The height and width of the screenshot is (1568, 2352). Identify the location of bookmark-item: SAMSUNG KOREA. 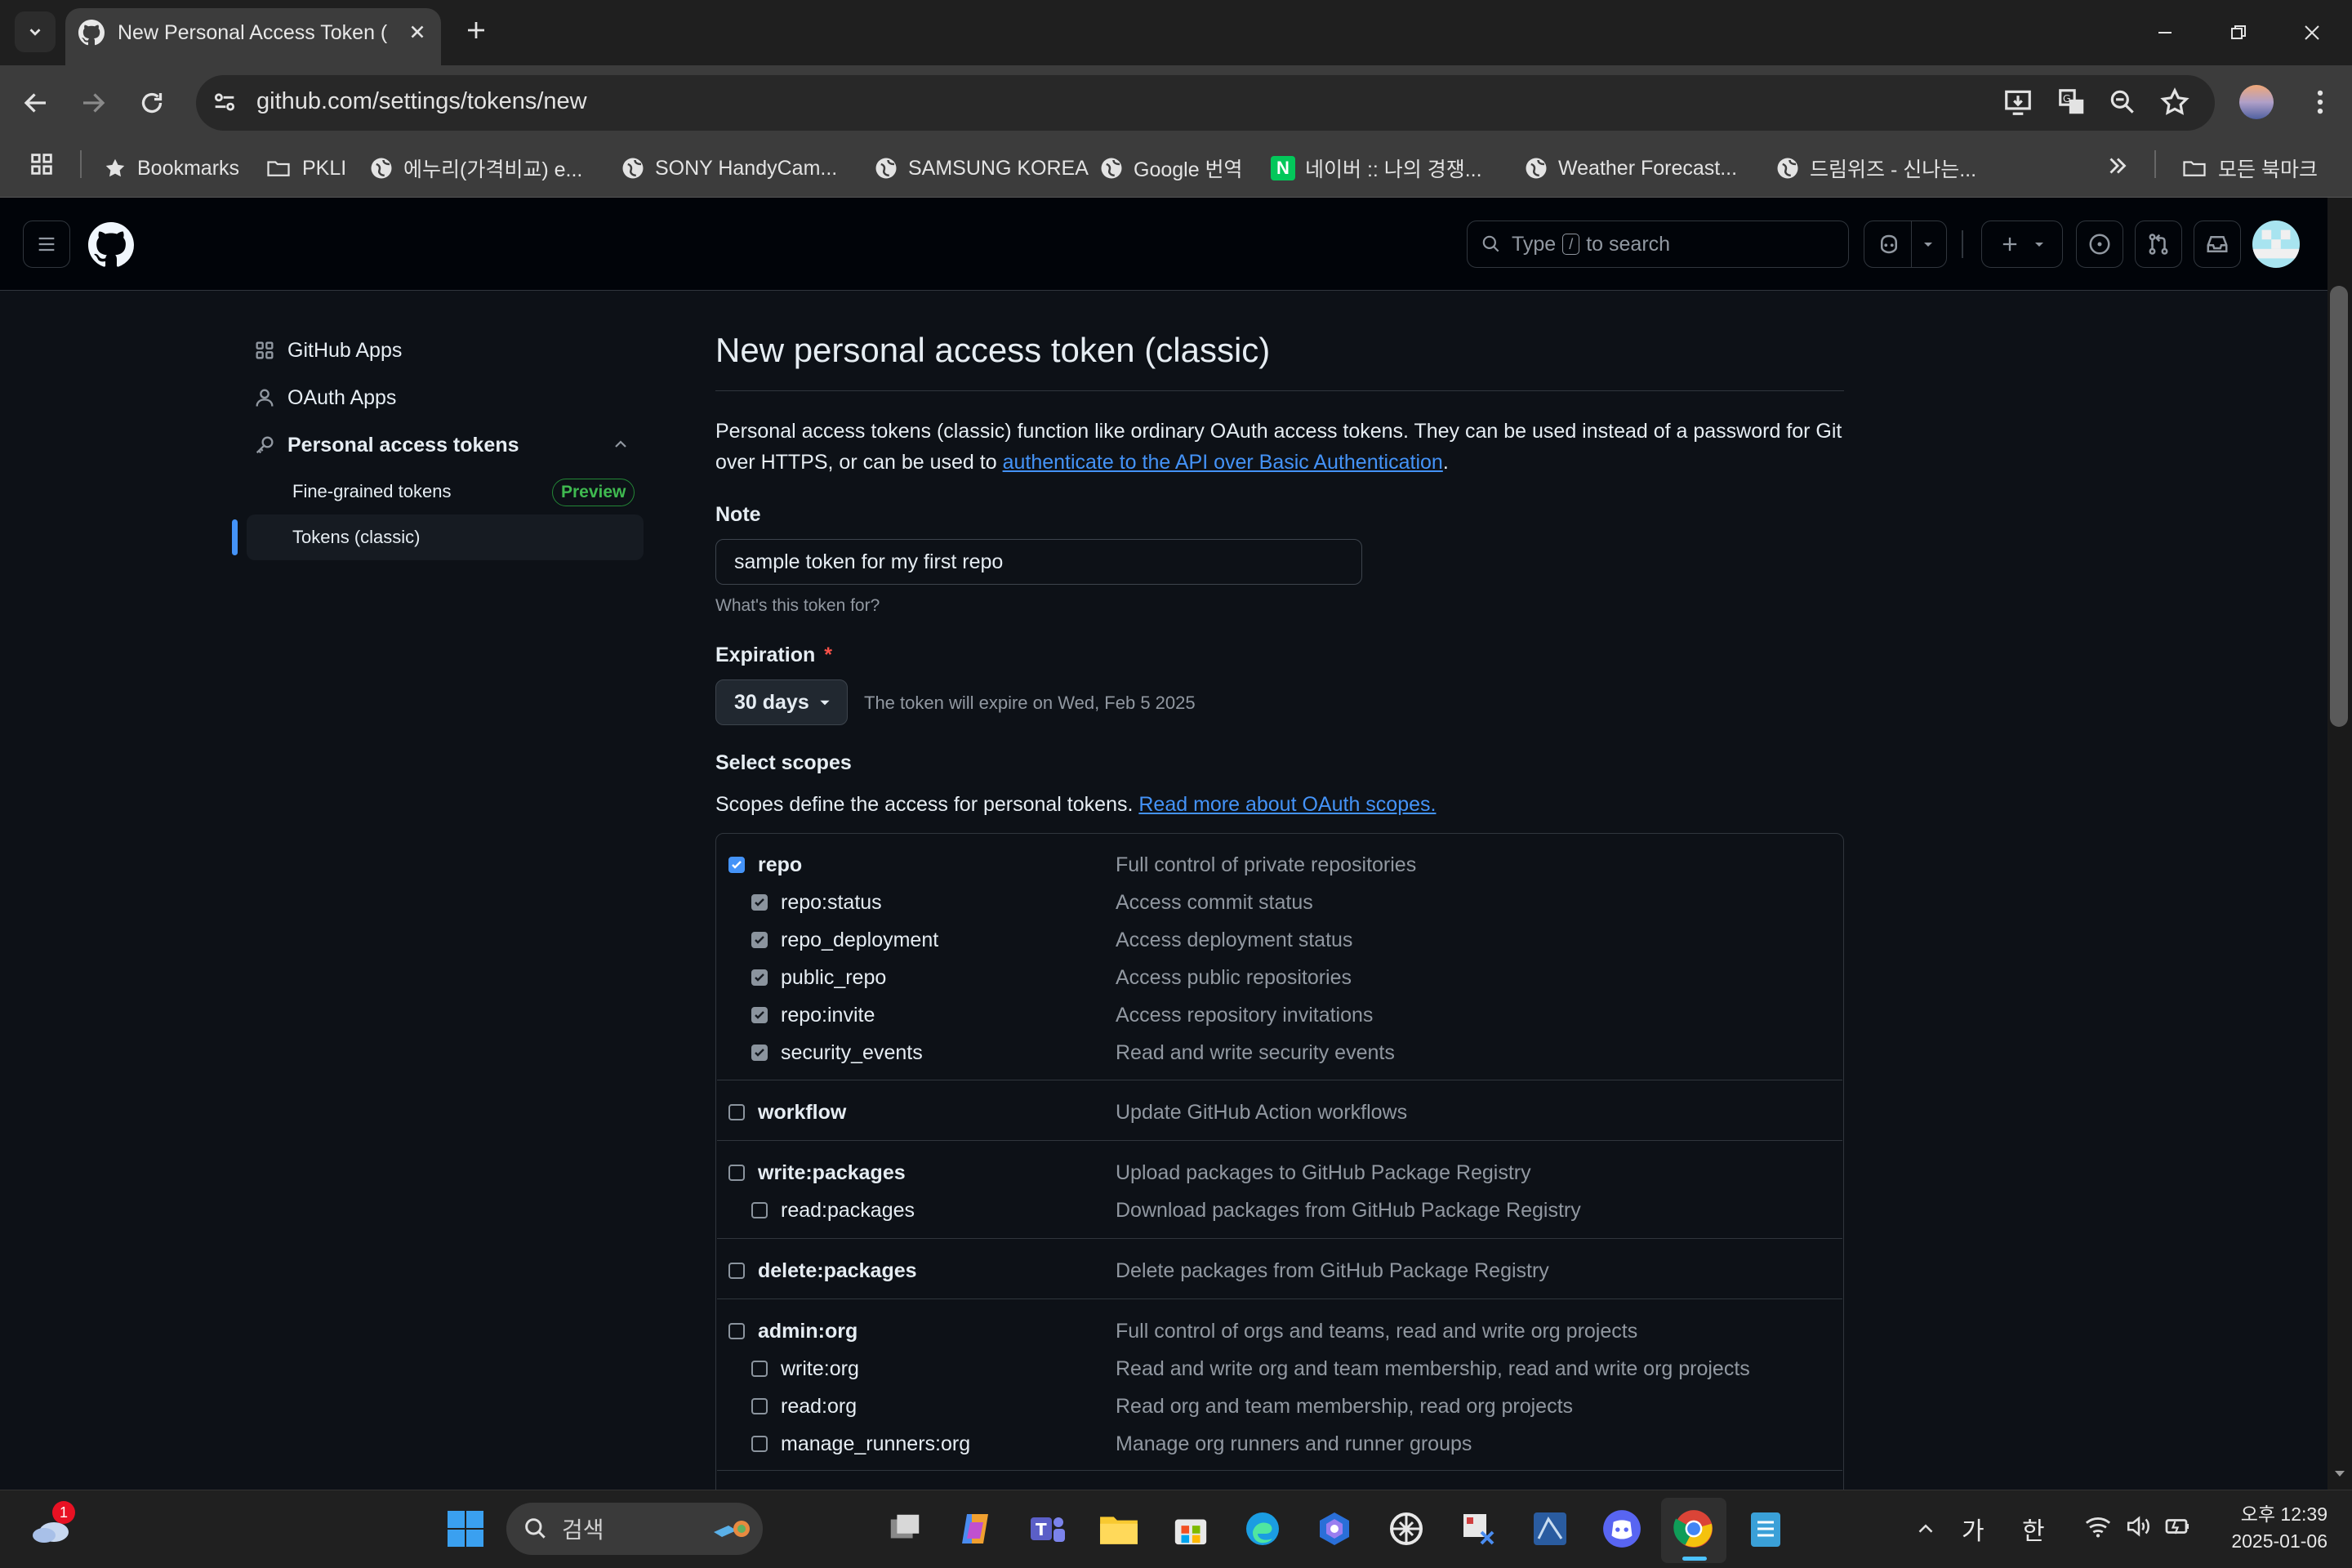
(981, 168).